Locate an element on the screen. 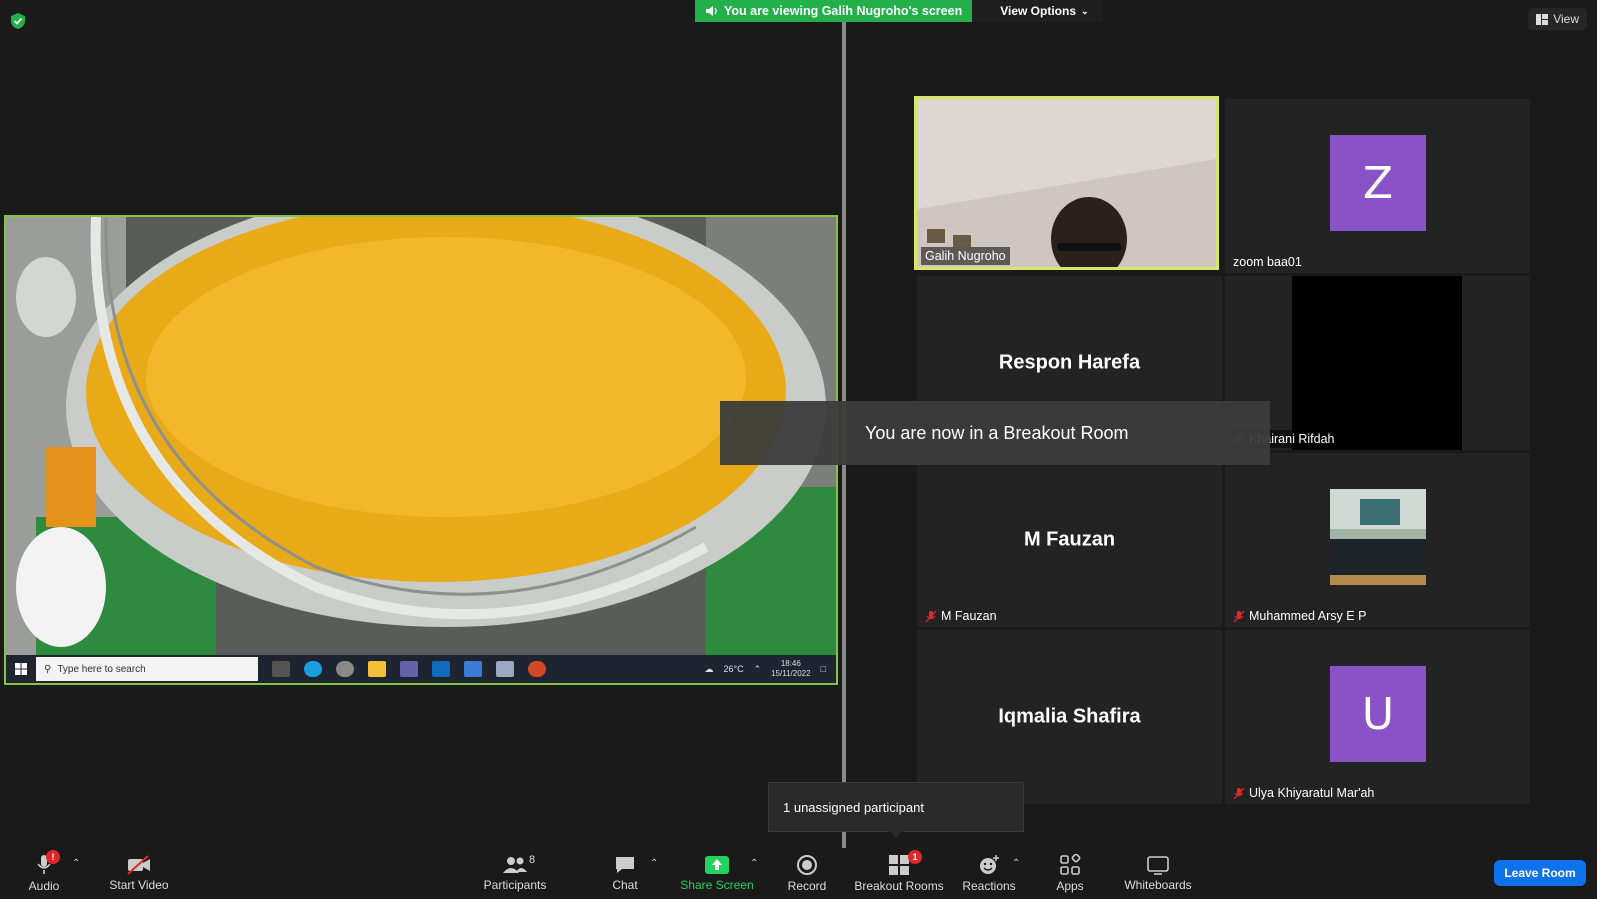 This screenshot has height=899, width=1597. system-tray: ☁ 26°C ⌃ 18:46 15/11/2022 □ is located at coordinates (770, 669).